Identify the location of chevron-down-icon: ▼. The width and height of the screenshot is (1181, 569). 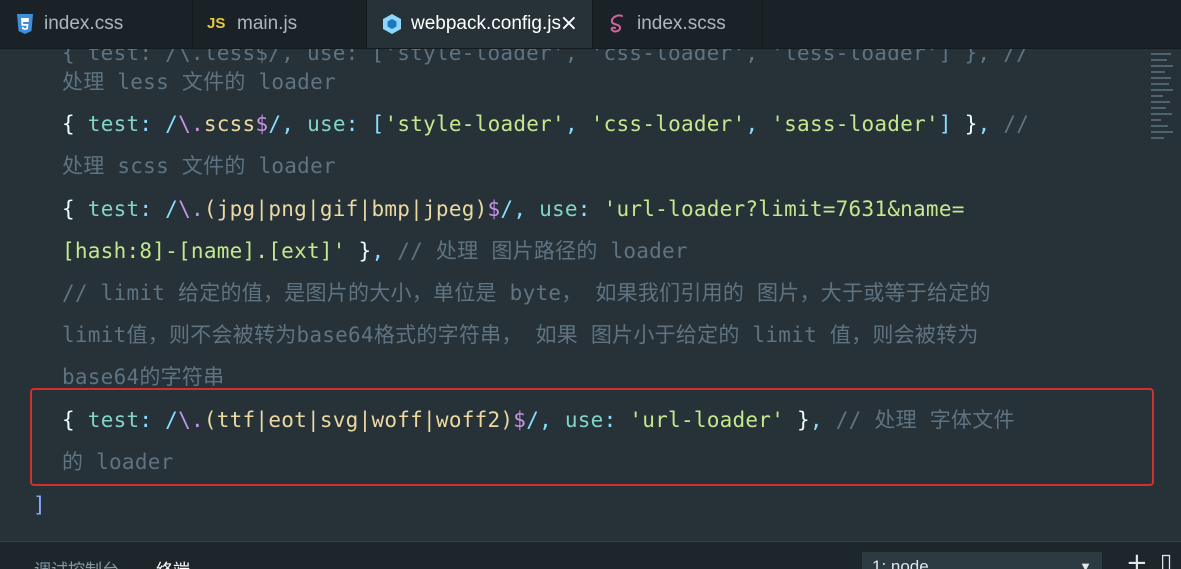
(1085, 564).